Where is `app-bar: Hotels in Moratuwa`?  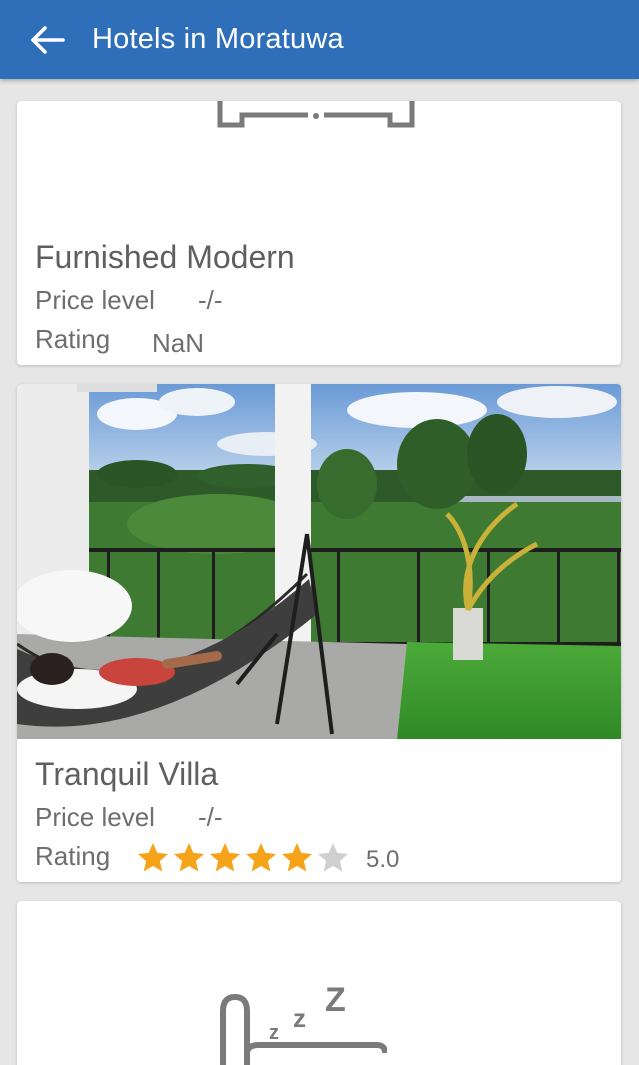 app-bar: Hotels in Moratuwa is located at coordinates (319, 39).